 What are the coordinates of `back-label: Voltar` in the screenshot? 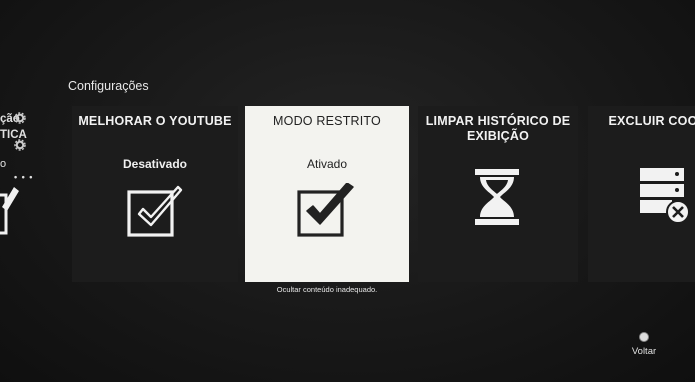 It's located at (644, 351).